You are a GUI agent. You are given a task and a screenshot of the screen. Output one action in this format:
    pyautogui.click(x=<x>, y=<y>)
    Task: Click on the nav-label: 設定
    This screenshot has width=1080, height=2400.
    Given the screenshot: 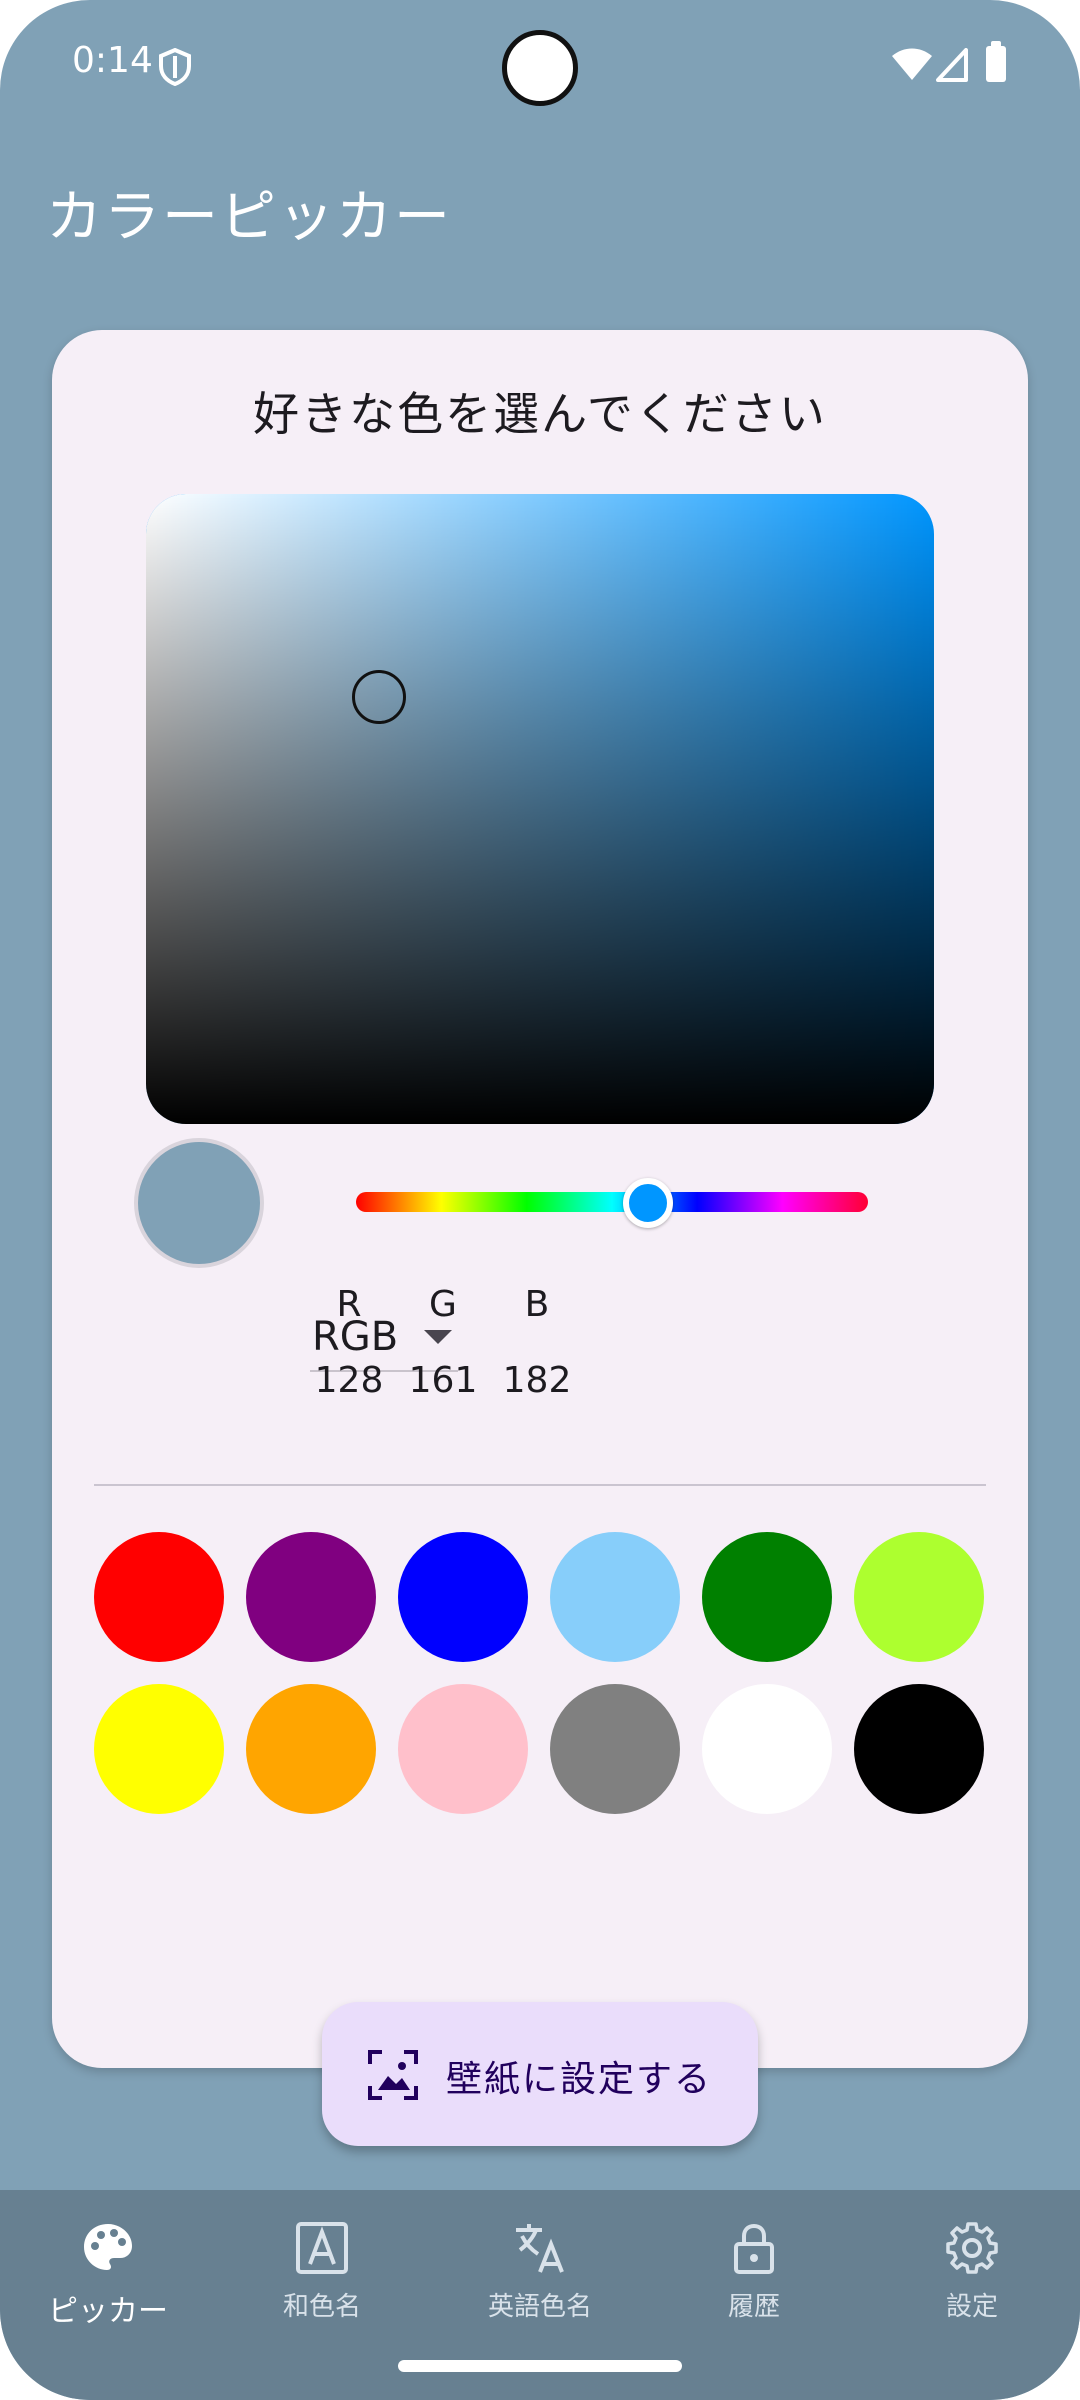 What is the action you would take?
    pyautogui.click(x=971, y=2307)
    